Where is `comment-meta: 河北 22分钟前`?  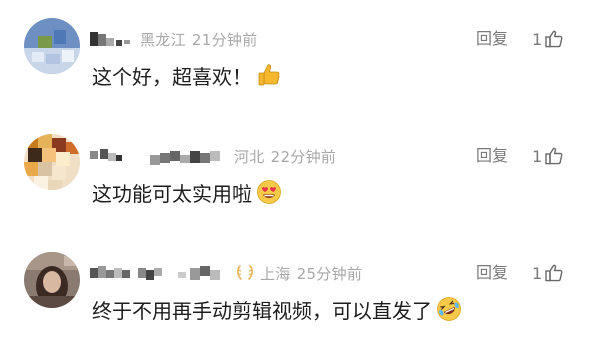
comment-meta: 河北 22分钟前 is located at coordinates (213, 156).